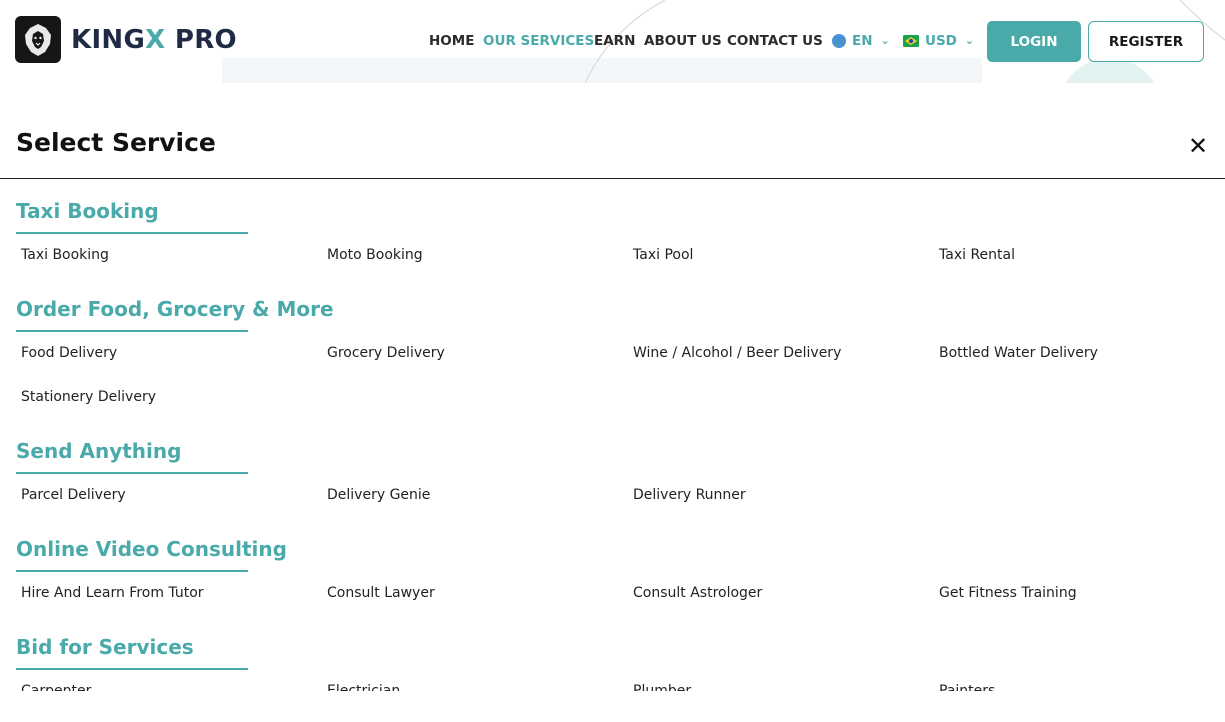  Describe the element at coordinates (689, 495) in the screenshot. I see `service-delivery-runner: Delivery Runner` at that location.